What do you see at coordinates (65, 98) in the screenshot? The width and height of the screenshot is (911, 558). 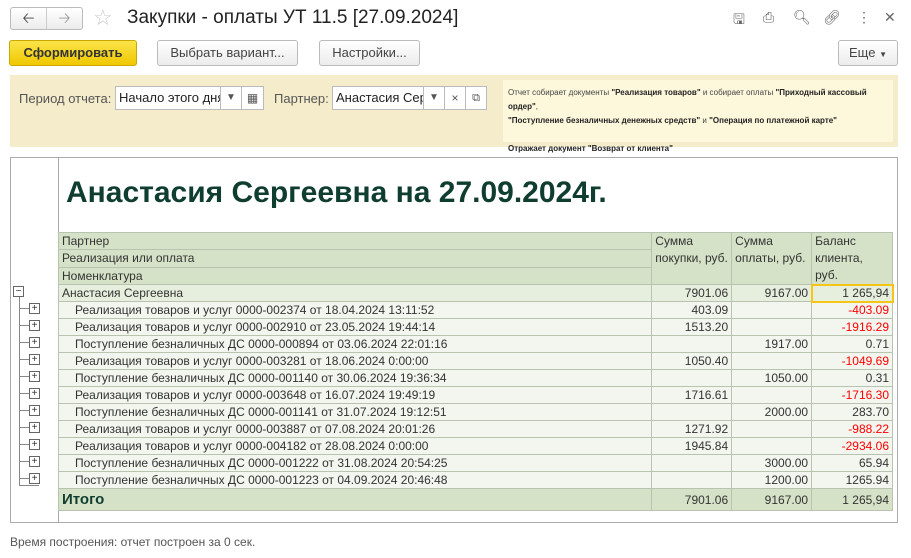 I see `period-label: Период отчета:` at bounding box center [65, 98].